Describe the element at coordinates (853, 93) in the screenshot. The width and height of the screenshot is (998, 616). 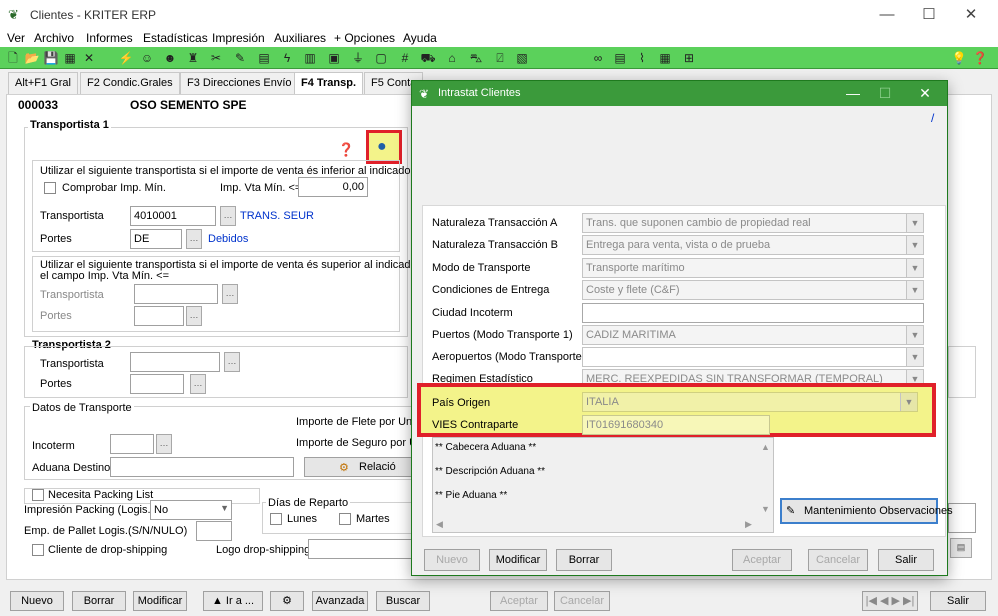
I see `dialog-minimize-button: —` at that location.